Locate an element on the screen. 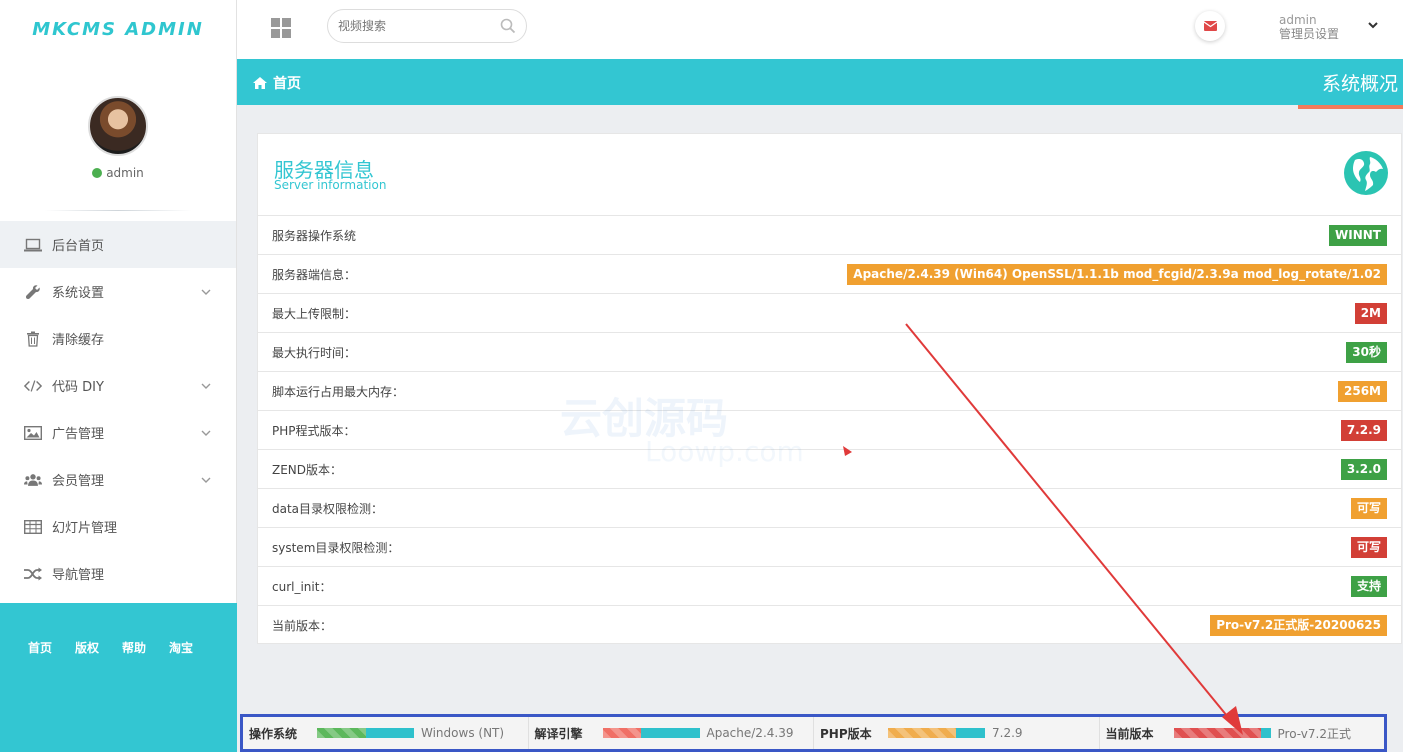  info-row: 最大上传限制： 2M is located at coordinates (829, 313).